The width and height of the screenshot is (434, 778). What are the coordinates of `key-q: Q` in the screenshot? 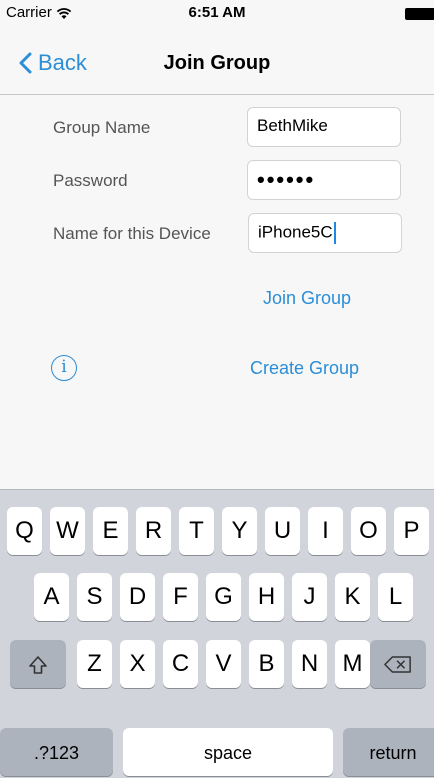 It's located at (24, 531).